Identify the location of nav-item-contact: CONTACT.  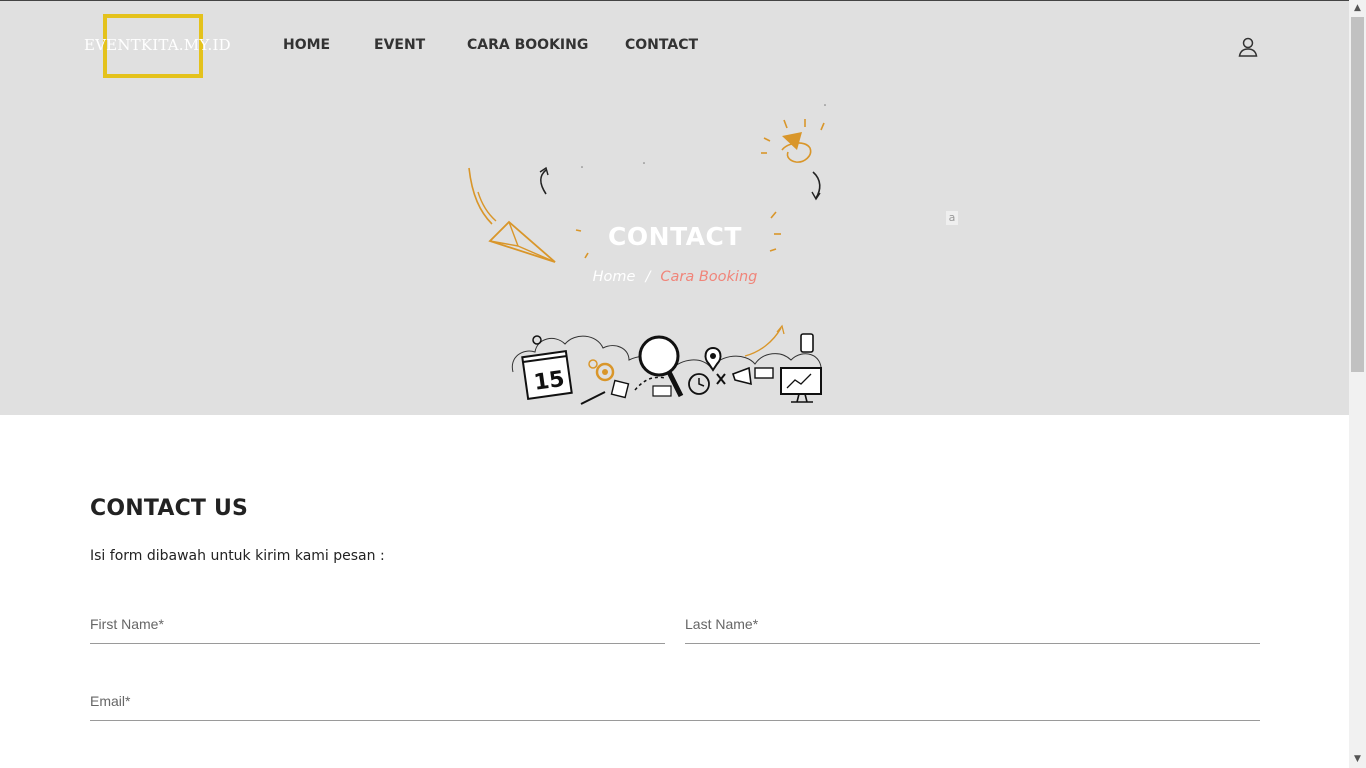
(661, 45).